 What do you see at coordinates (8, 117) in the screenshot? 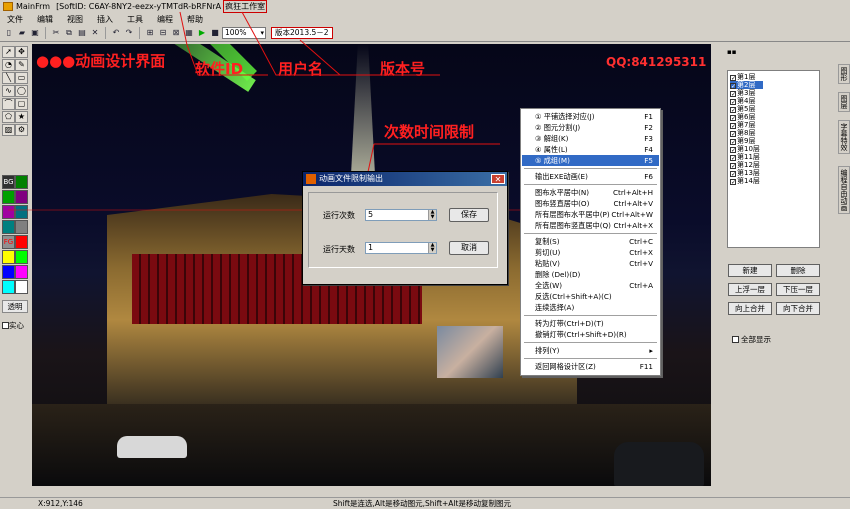
I see `polygon-icon: ⬠` at bounding box center [8, 117].